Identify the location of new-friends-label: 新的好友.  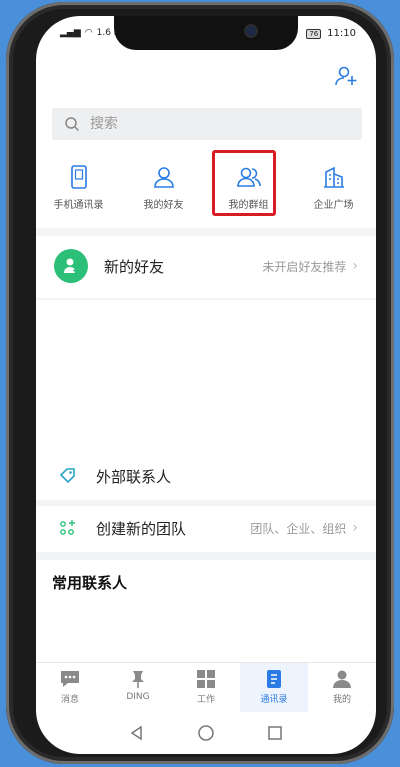
(134, 266).